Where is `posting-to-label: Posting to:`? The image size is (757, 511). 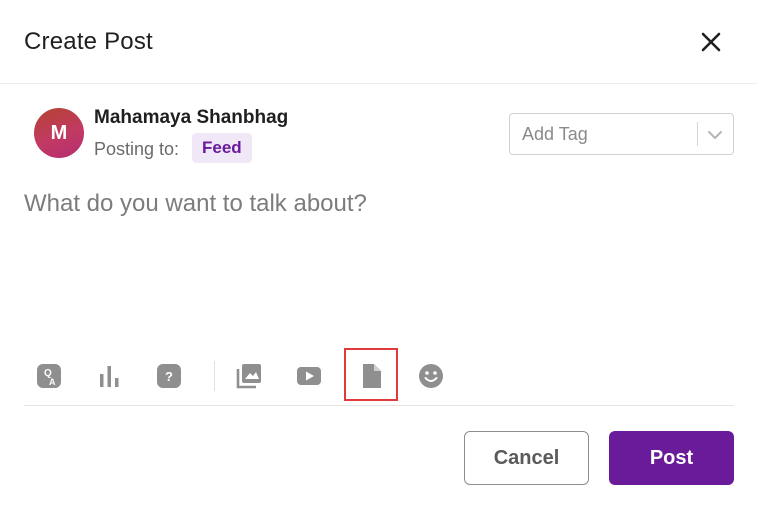
posting-to-label: Posting to: is located at coordinates (137, 149).